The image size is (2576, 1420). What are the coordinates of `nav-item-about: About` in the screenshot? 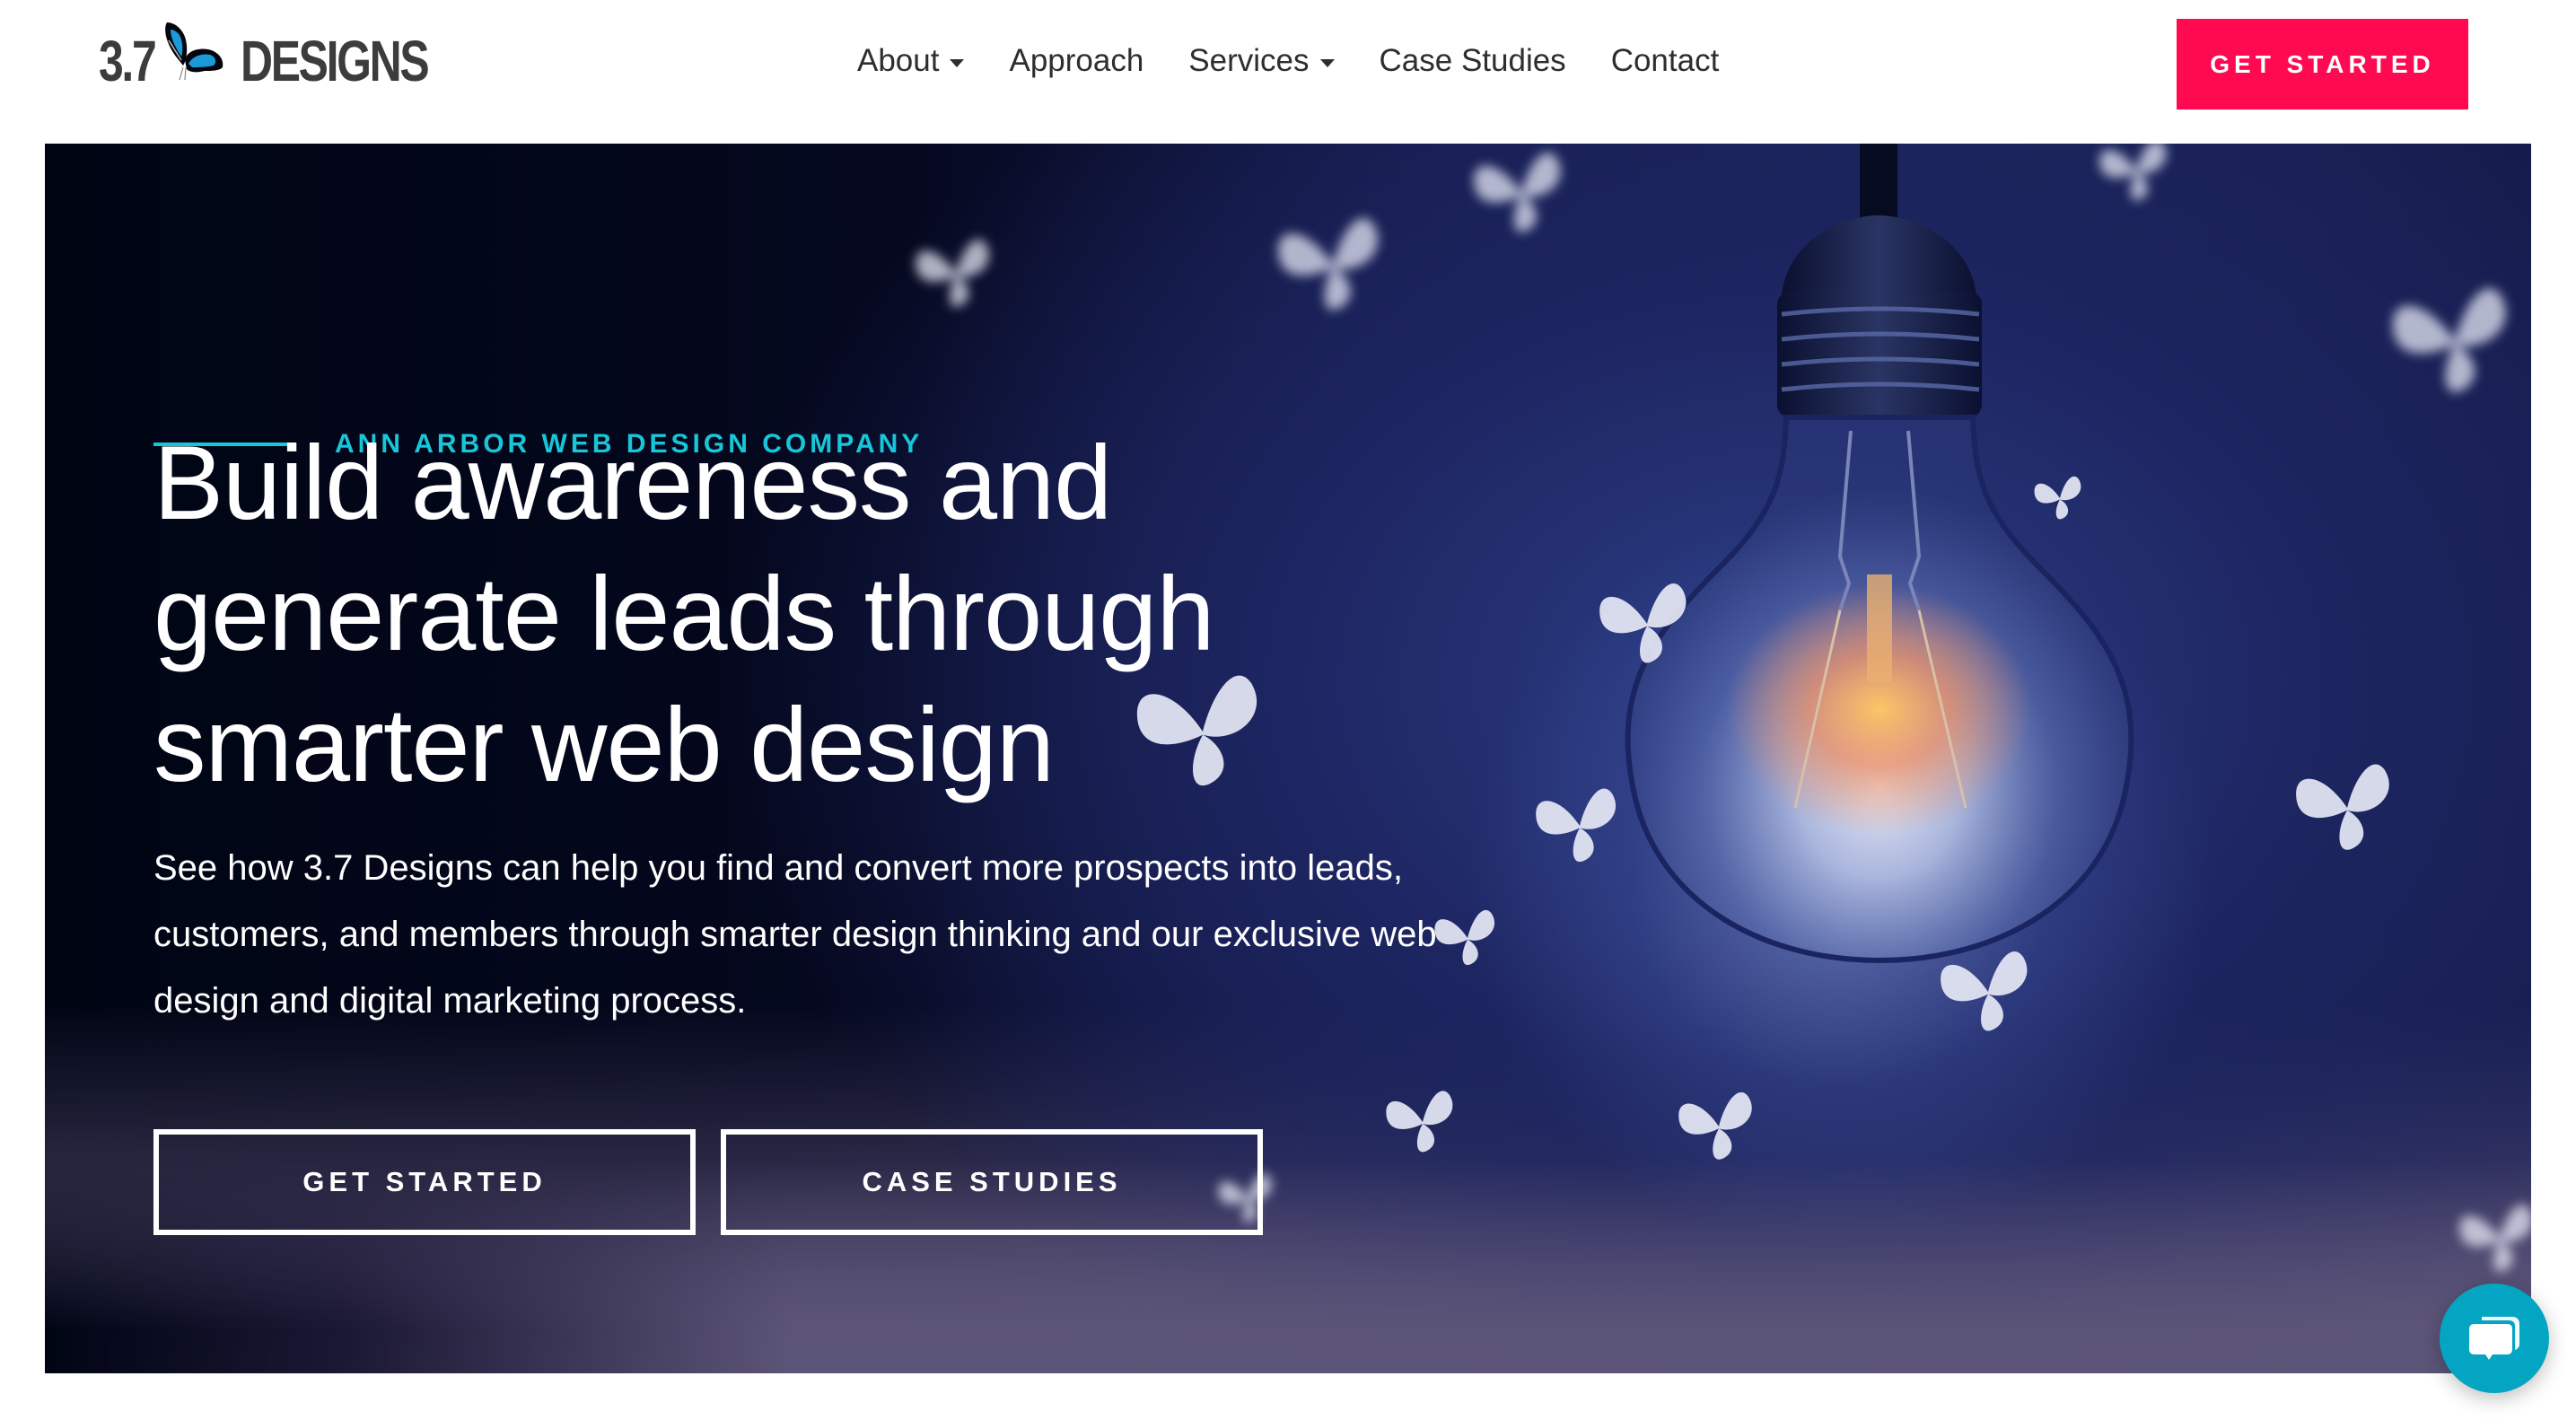 It's located at (911, 61).